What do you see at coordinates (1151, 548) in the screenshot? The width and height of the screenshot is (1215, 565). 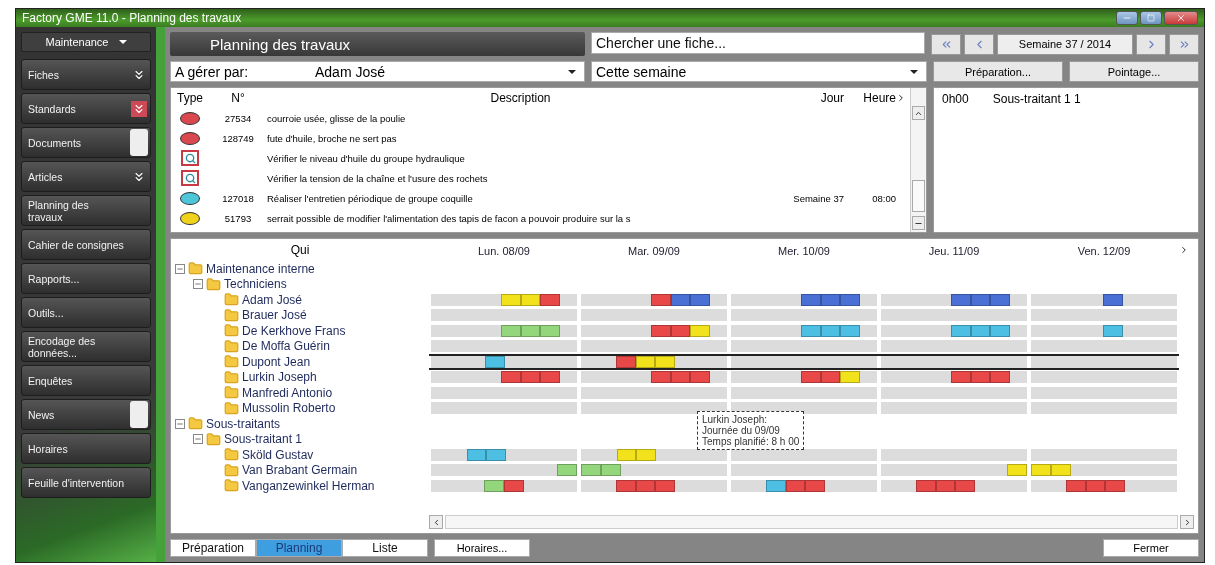 I see `close-window-button: Fermer` at bounding box center [1151, 548].